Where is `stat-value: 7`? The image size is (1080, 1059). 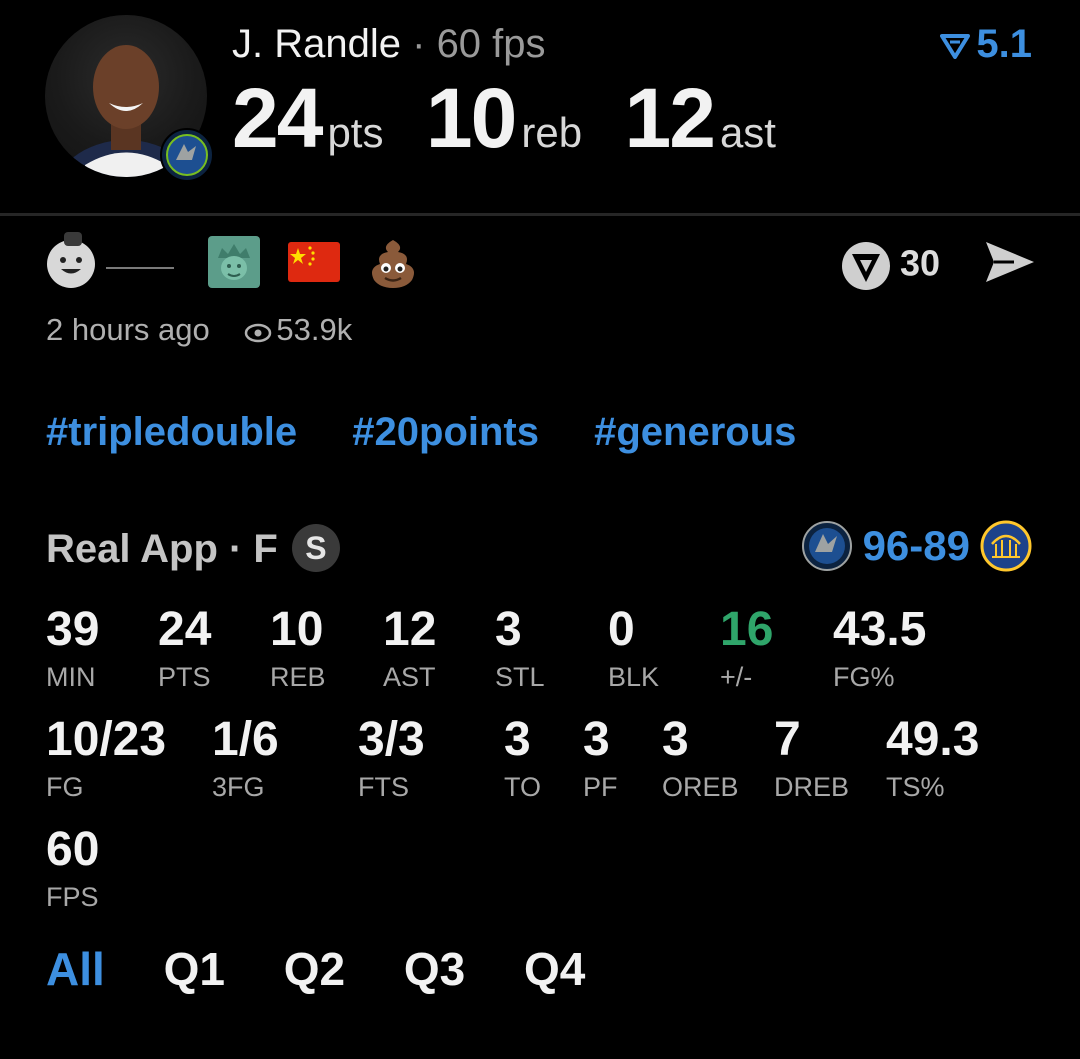 stat-value: 7 is located at coordinates (787, 739).